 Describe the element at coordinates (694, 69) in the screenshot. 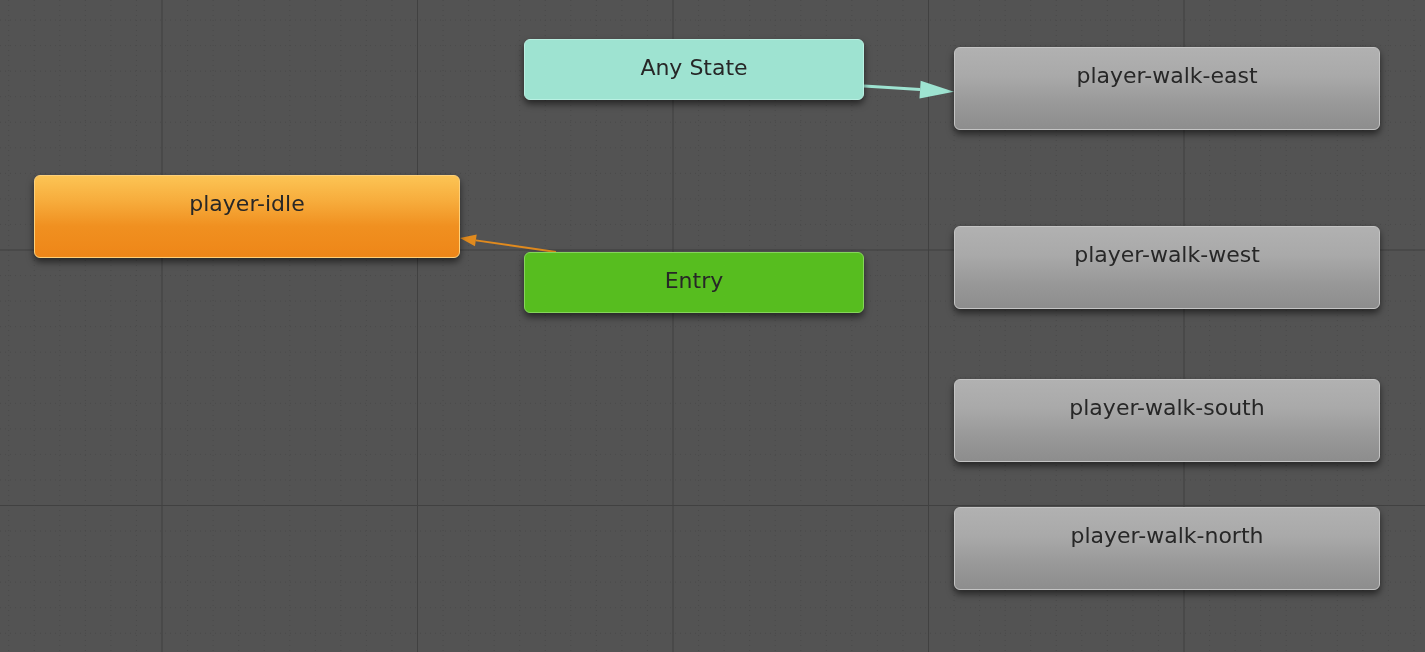

I see `any-state-node: Any State` at that location.